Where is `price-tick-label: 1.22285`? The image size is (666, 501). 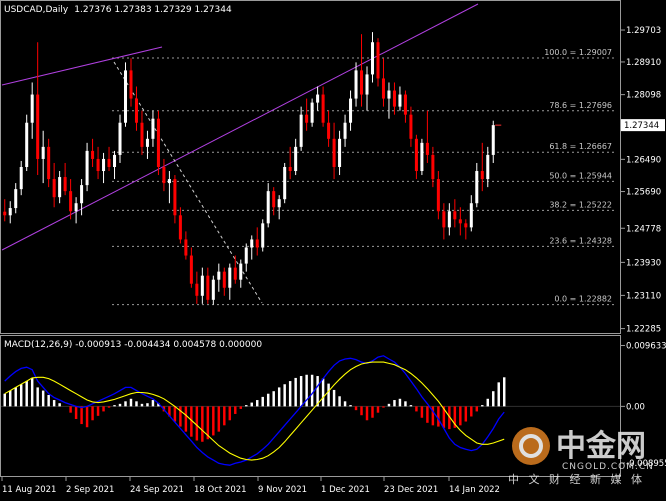 price-tick-label: 1.22285 is located at coordinates (643, 330).